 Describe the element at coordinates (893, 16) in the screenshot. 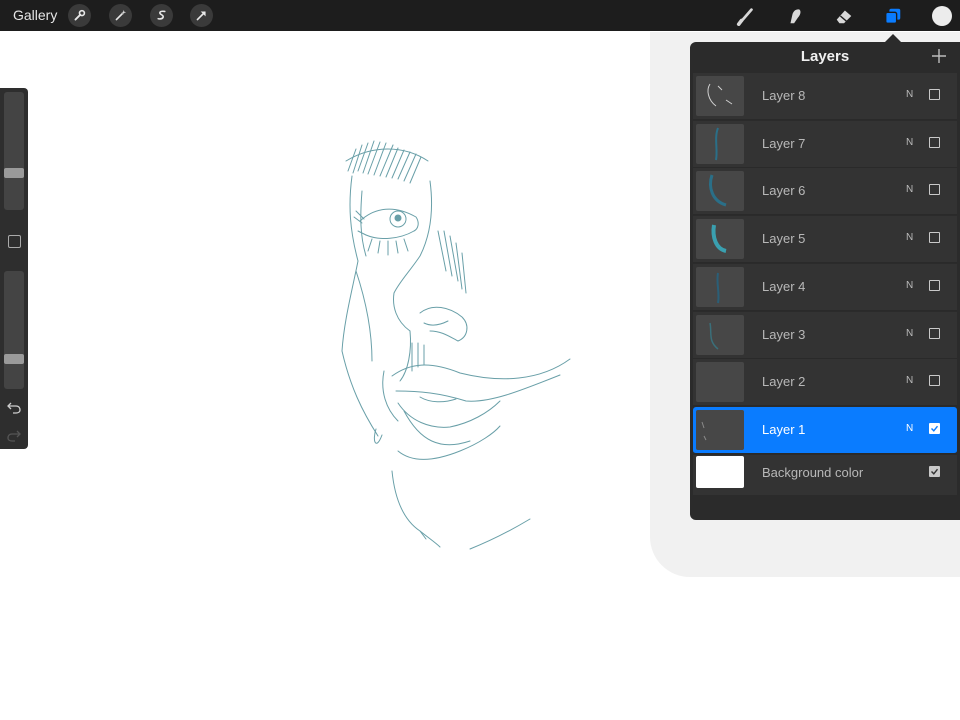

I see `layers-icon` at that location.